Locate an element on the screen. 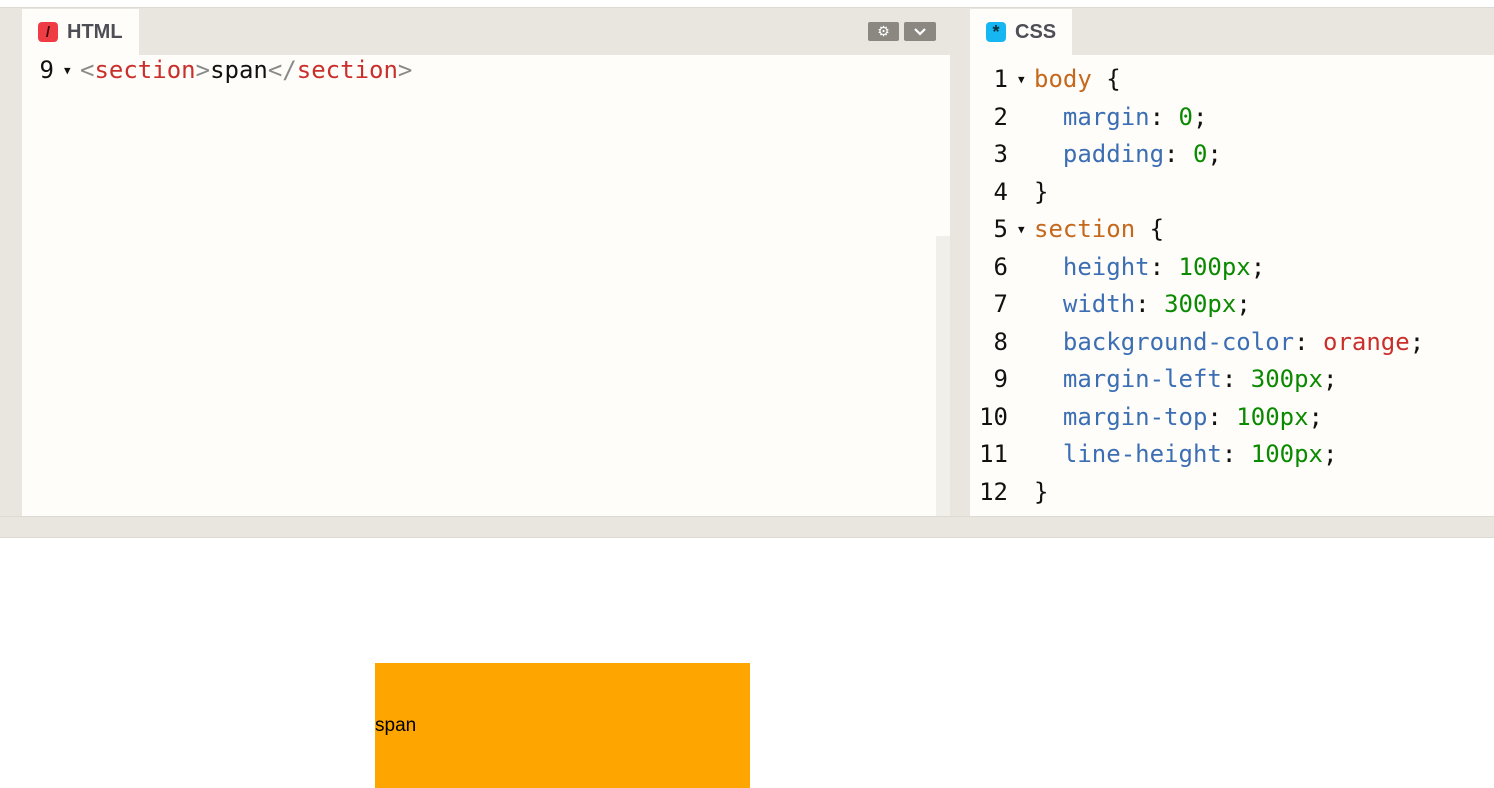 This screenshot has height=788, width=1494. gear-icon: ⚙ is located at coordinates (883, 31).